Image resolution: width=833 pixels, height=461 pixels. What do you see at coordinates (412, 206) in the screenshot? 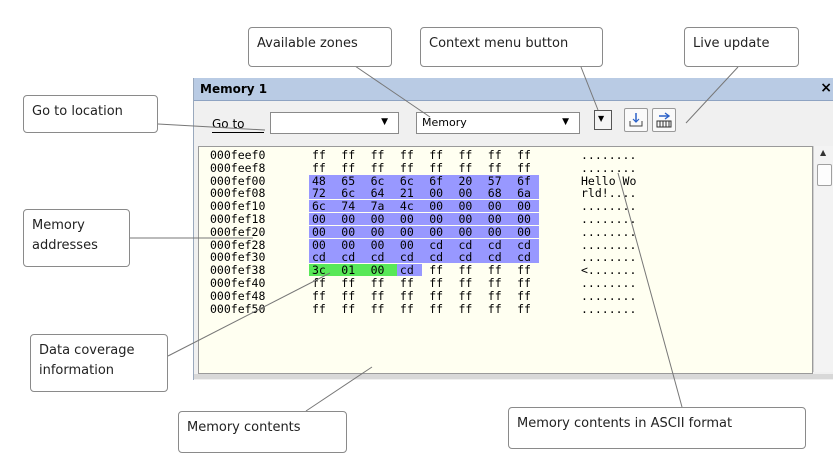
I see `memory-byte: 4c` at bounding box center [412, 206].